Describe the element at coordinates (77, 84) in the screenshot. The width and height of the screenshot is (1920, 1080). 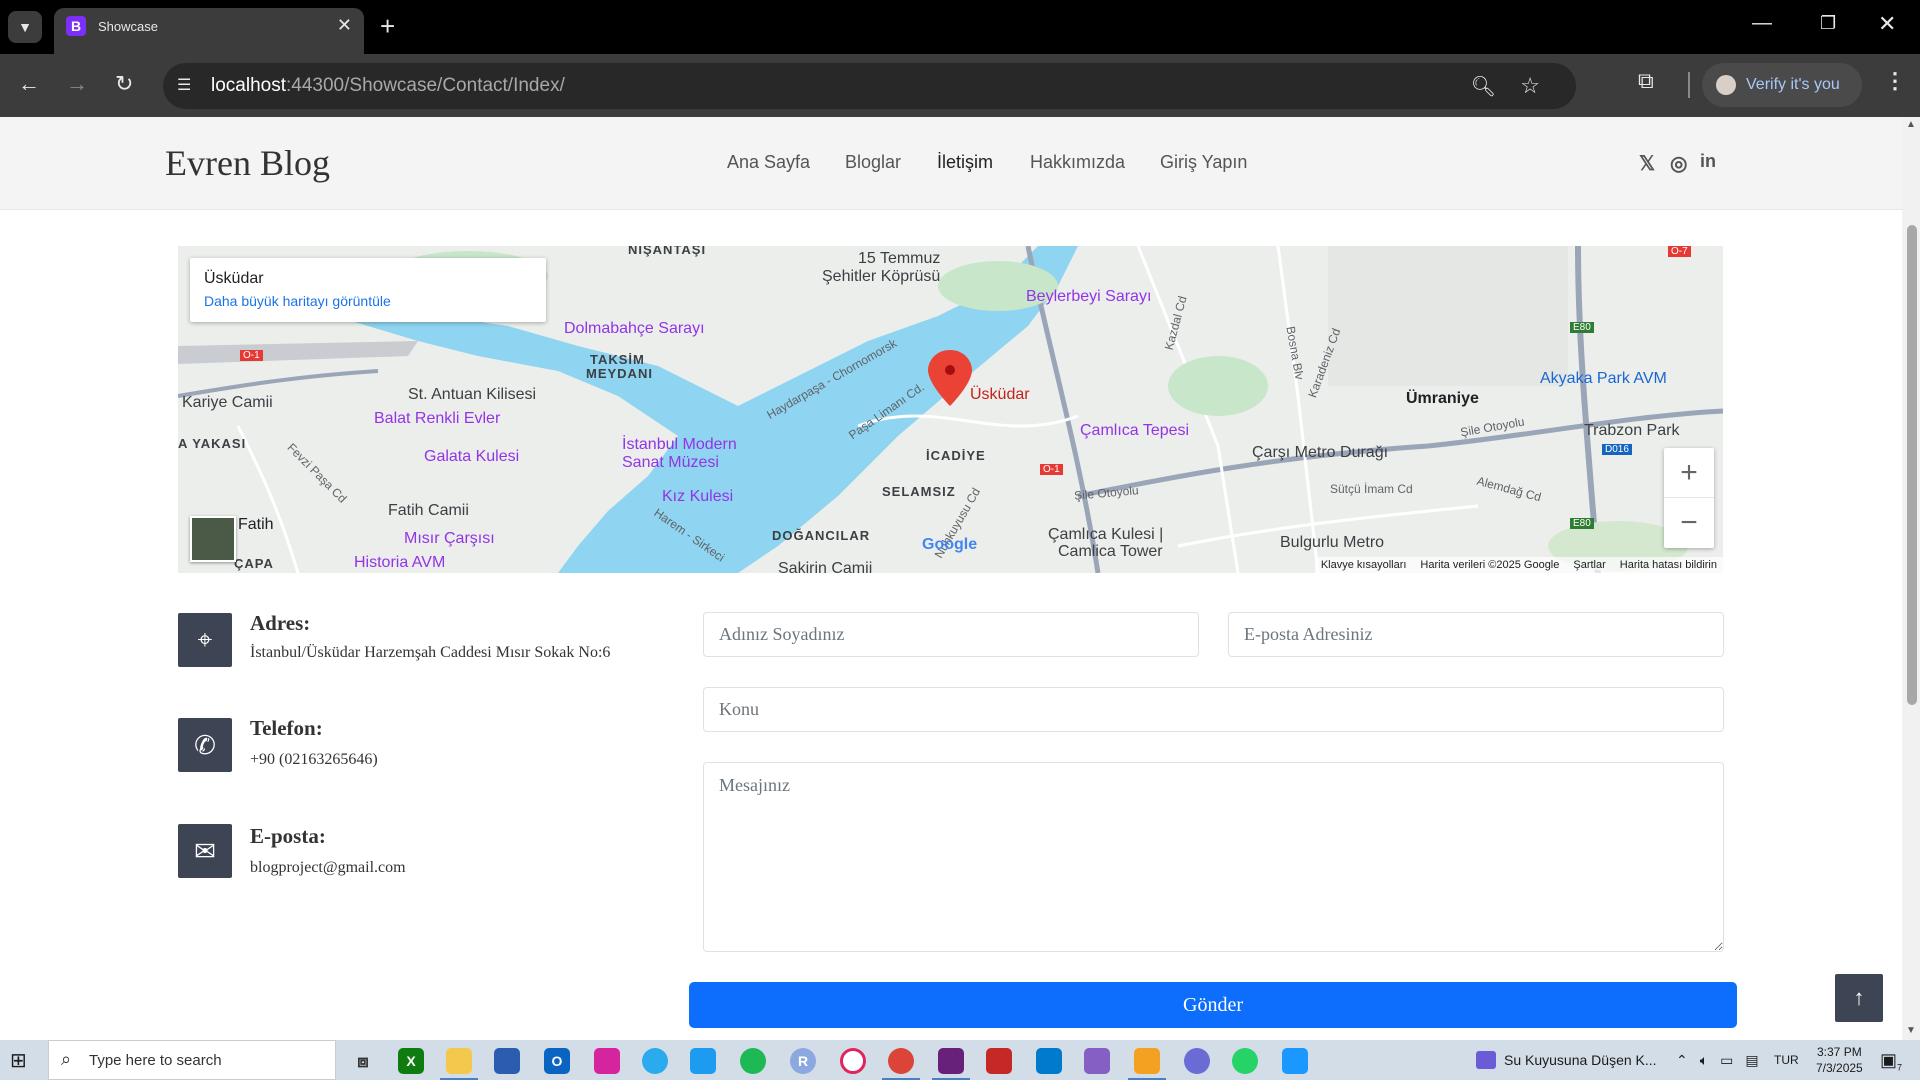
I see `forward-arrow-icon: →` at that location.